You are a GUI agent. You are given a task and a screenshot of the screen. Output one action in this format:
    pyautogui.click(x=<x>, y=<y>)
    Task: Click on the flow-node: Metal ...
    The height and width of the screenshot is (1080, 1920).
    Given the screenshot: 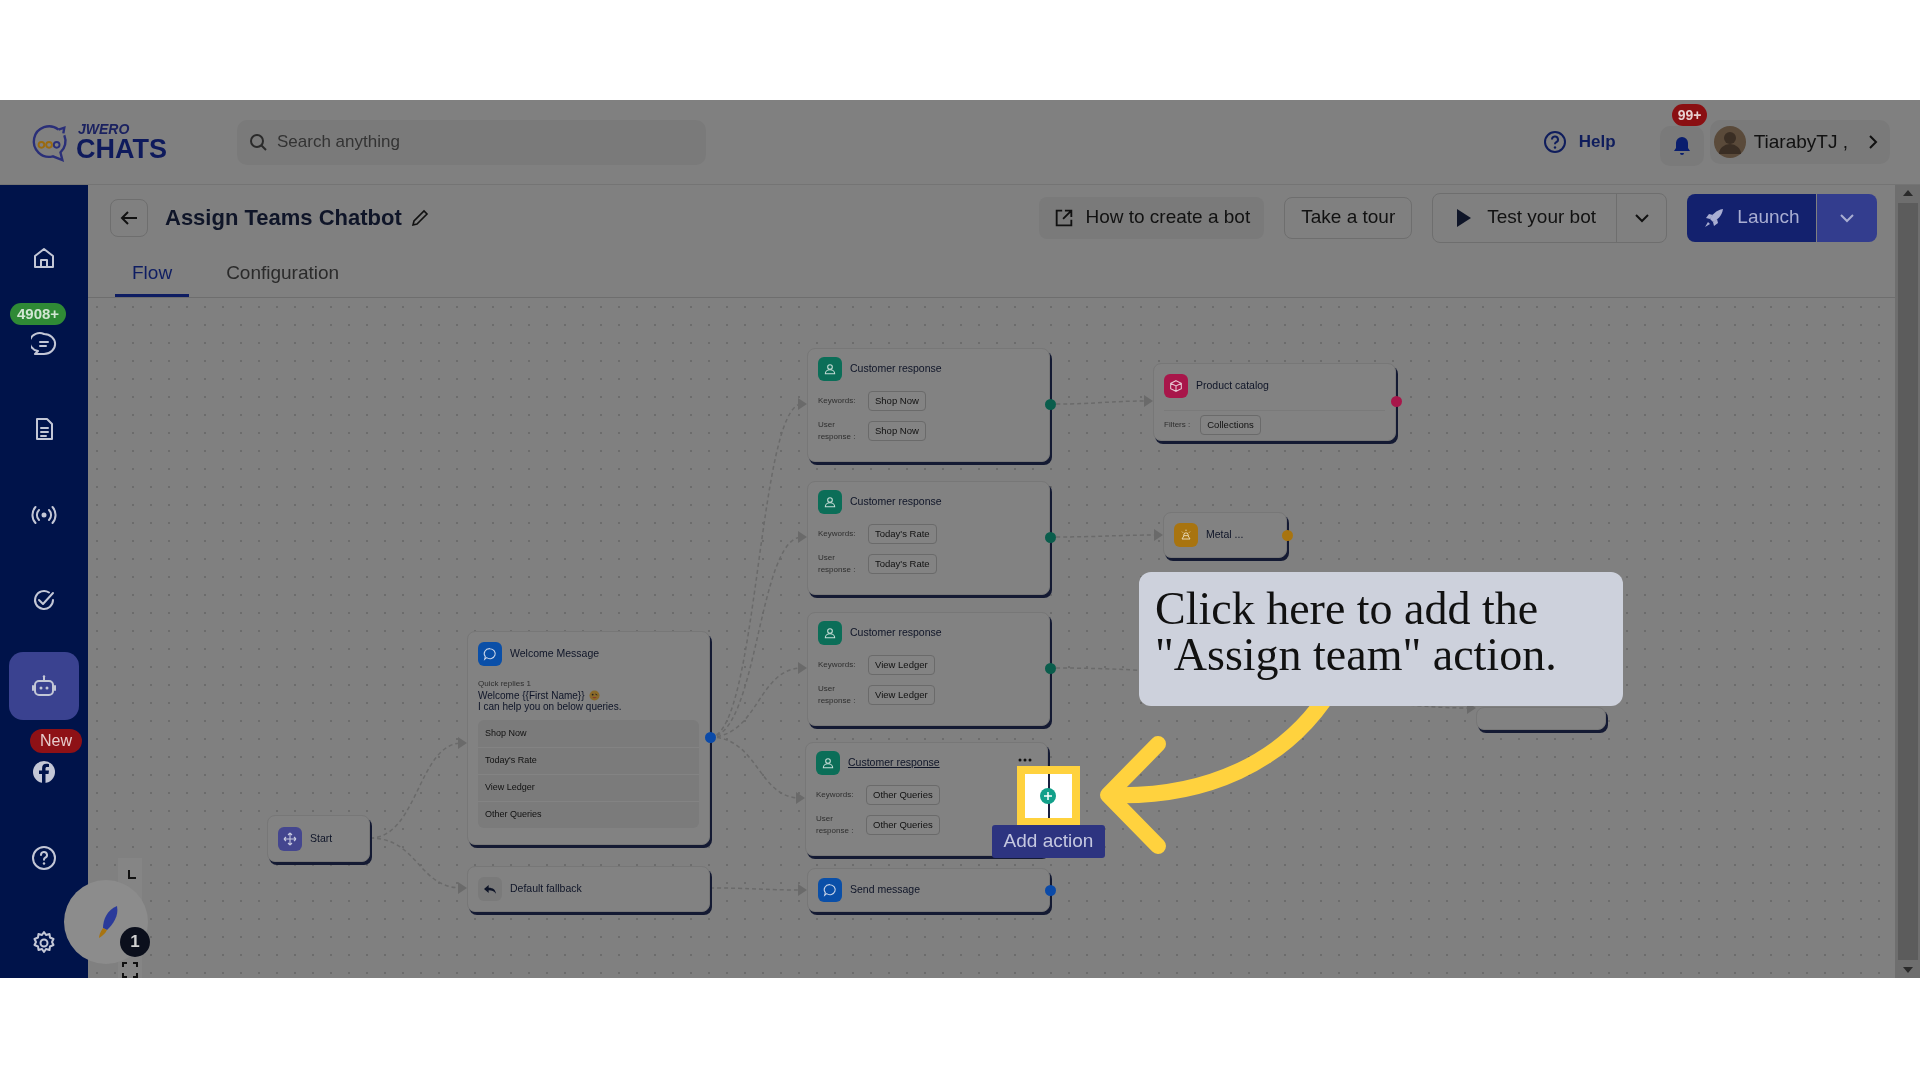 What is the action you would take?
    pyautogui.click(x=1225, y=535)
    